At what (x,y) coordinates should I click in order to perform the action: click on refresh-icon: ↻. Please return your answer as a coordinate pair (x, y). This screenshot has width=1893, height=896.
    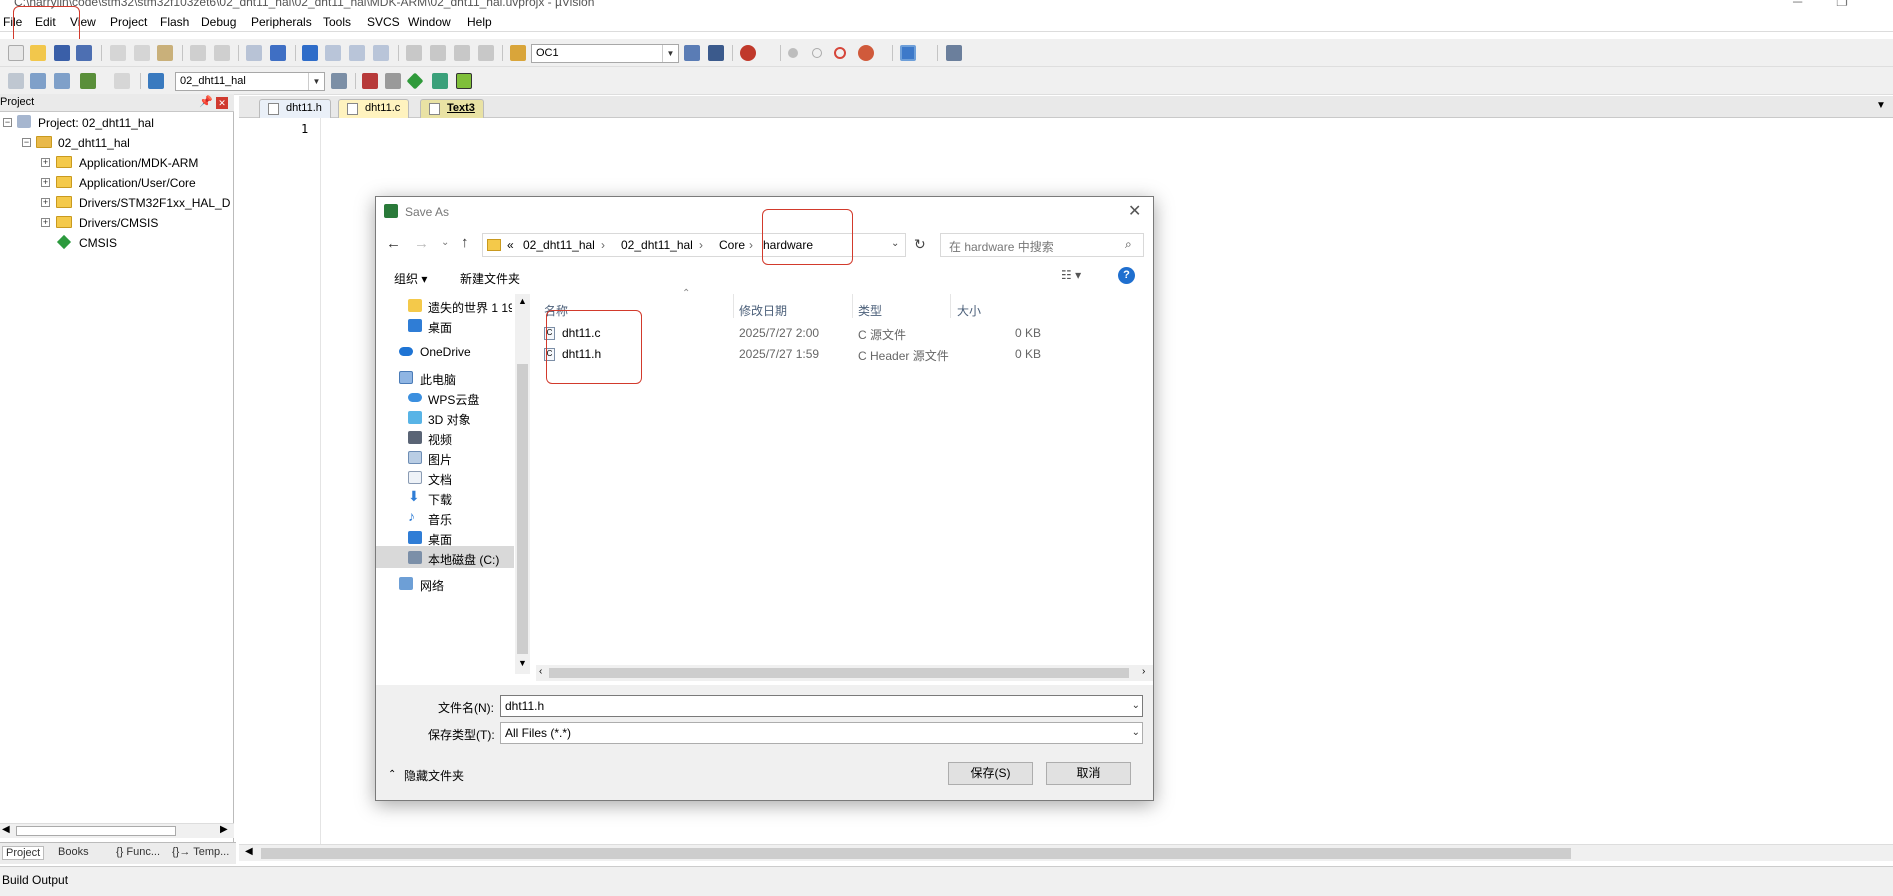
    Looking at the image, I should click on (920, 244).